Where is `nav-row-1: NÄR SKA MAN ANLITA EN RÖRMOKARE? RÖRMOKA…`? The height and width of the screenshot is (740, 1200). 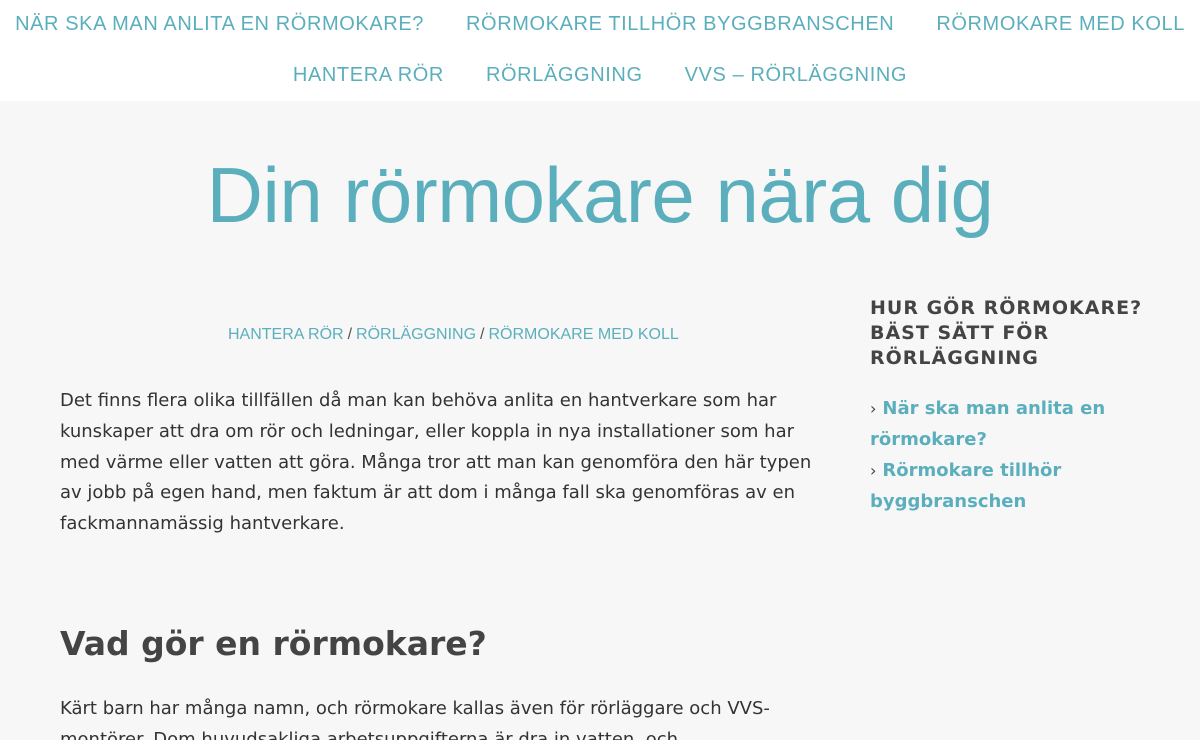 nav-row-1: NÄR SKA MAN ANLITA EN RÖRMOKARE? RÖRMOKA… is located at coordinates (600, 24).